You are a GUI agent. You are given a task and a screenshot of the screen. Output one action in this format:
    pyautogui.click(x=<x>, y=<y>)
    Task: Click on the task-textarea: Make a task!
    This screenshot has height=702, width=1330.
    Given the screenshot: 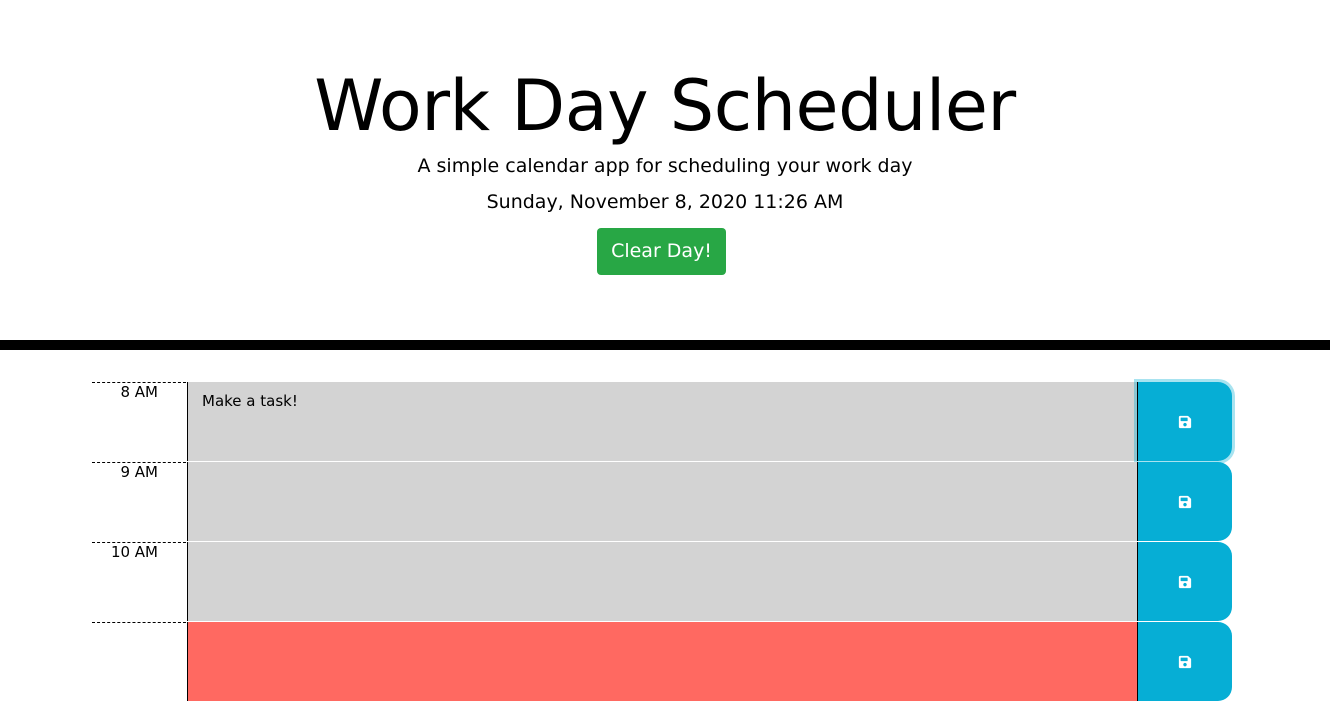 What is the action you would take?
    pyautogui.click(x=662, y=421)
    